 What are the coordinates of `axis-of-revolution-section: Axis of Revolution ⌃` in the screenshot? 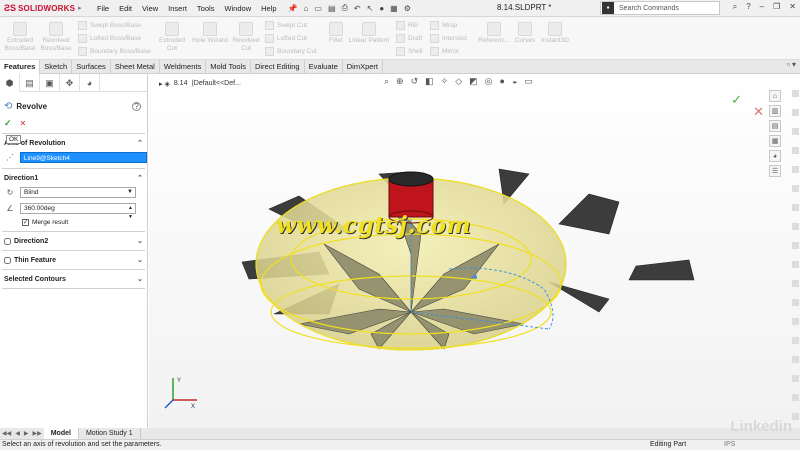 It's located at (73, 143).